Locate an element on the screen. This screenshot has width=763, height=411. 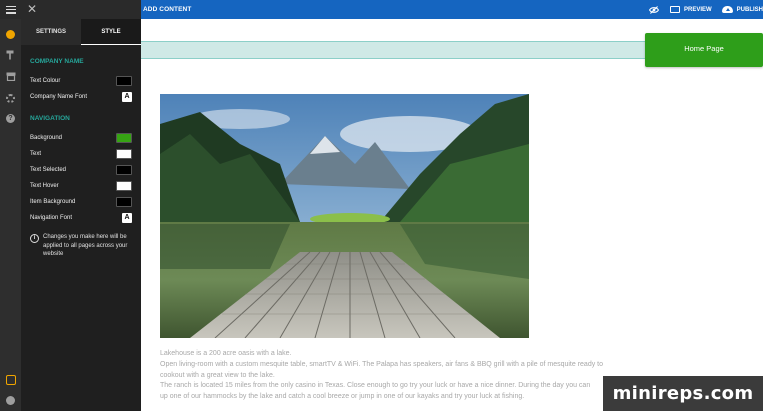
hexagon-icon is located at coordinates (10, 380).